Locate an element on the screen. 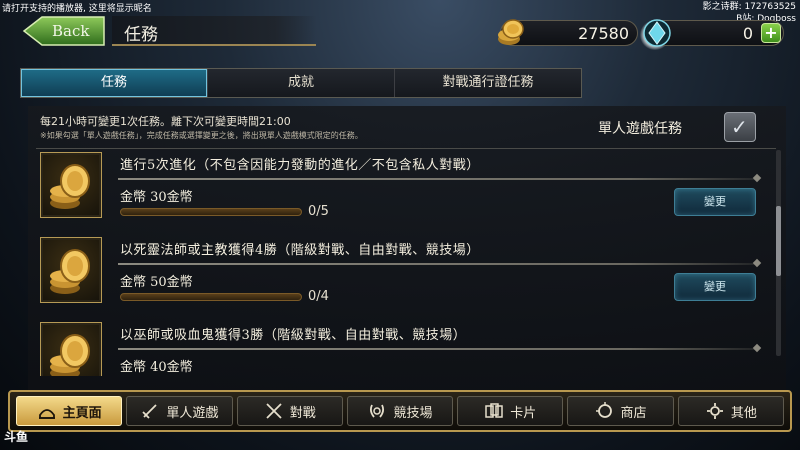 Image resolution: width=800 pixels, height=450 pixels. nav-label: 單人遊戲 is located at coordinates (192, 413).